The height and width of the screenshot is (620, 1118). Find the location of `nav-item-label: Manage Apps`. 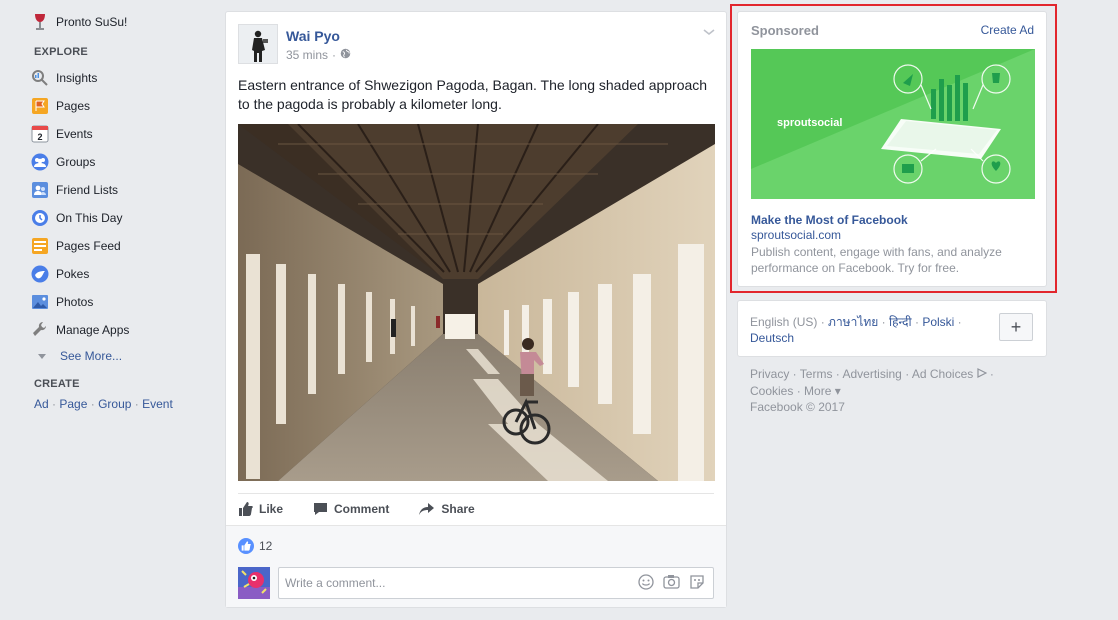

nav-item-label: Manage Apps is located at coordinates (93, 330).